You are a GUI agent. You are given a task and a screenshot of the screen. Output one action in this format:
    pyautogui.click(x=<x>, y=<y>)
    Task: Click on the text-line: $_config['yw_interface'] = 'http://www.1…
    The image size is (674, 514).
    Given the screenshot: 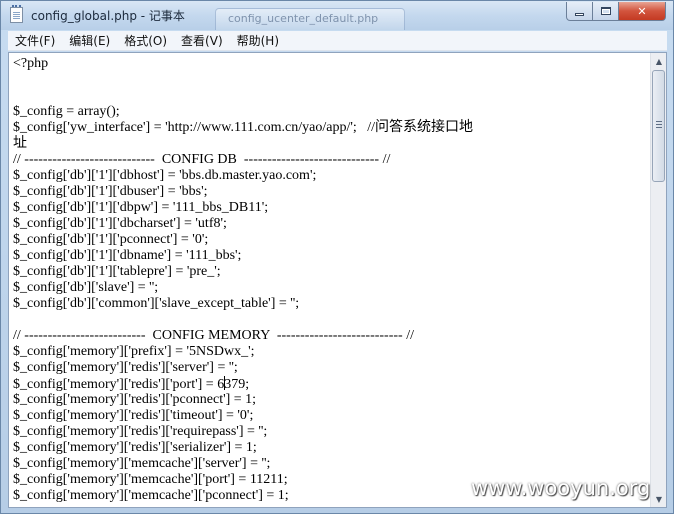 What is the action you would take?
    pyautogui.click(x=331, y=128)
    